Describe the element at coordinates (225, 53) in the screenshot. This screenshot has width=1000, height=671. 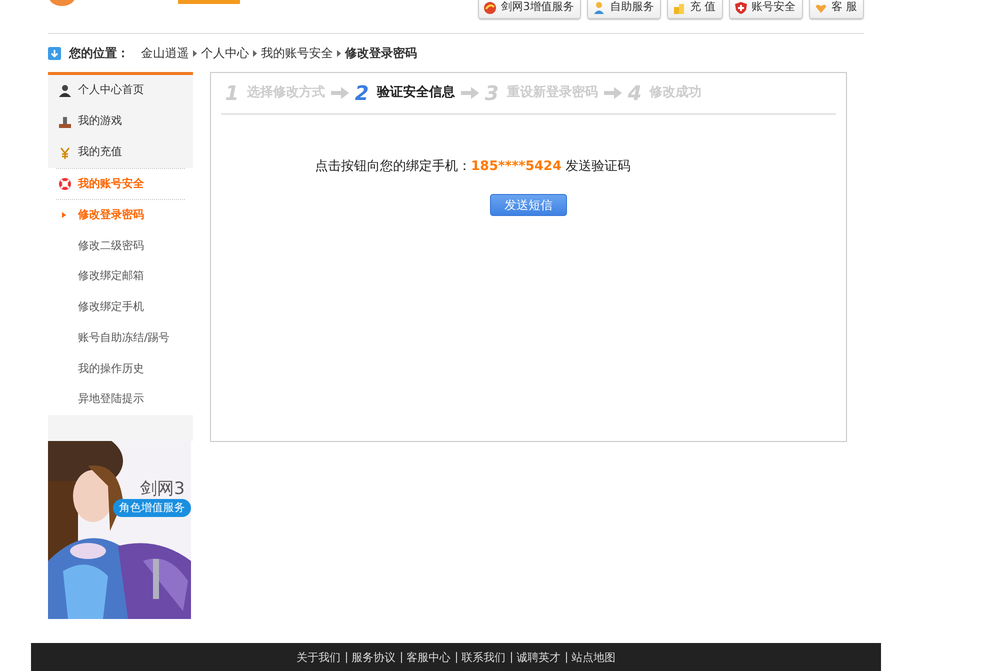
I see `breadcrumb-link: 个人中心` at that location.